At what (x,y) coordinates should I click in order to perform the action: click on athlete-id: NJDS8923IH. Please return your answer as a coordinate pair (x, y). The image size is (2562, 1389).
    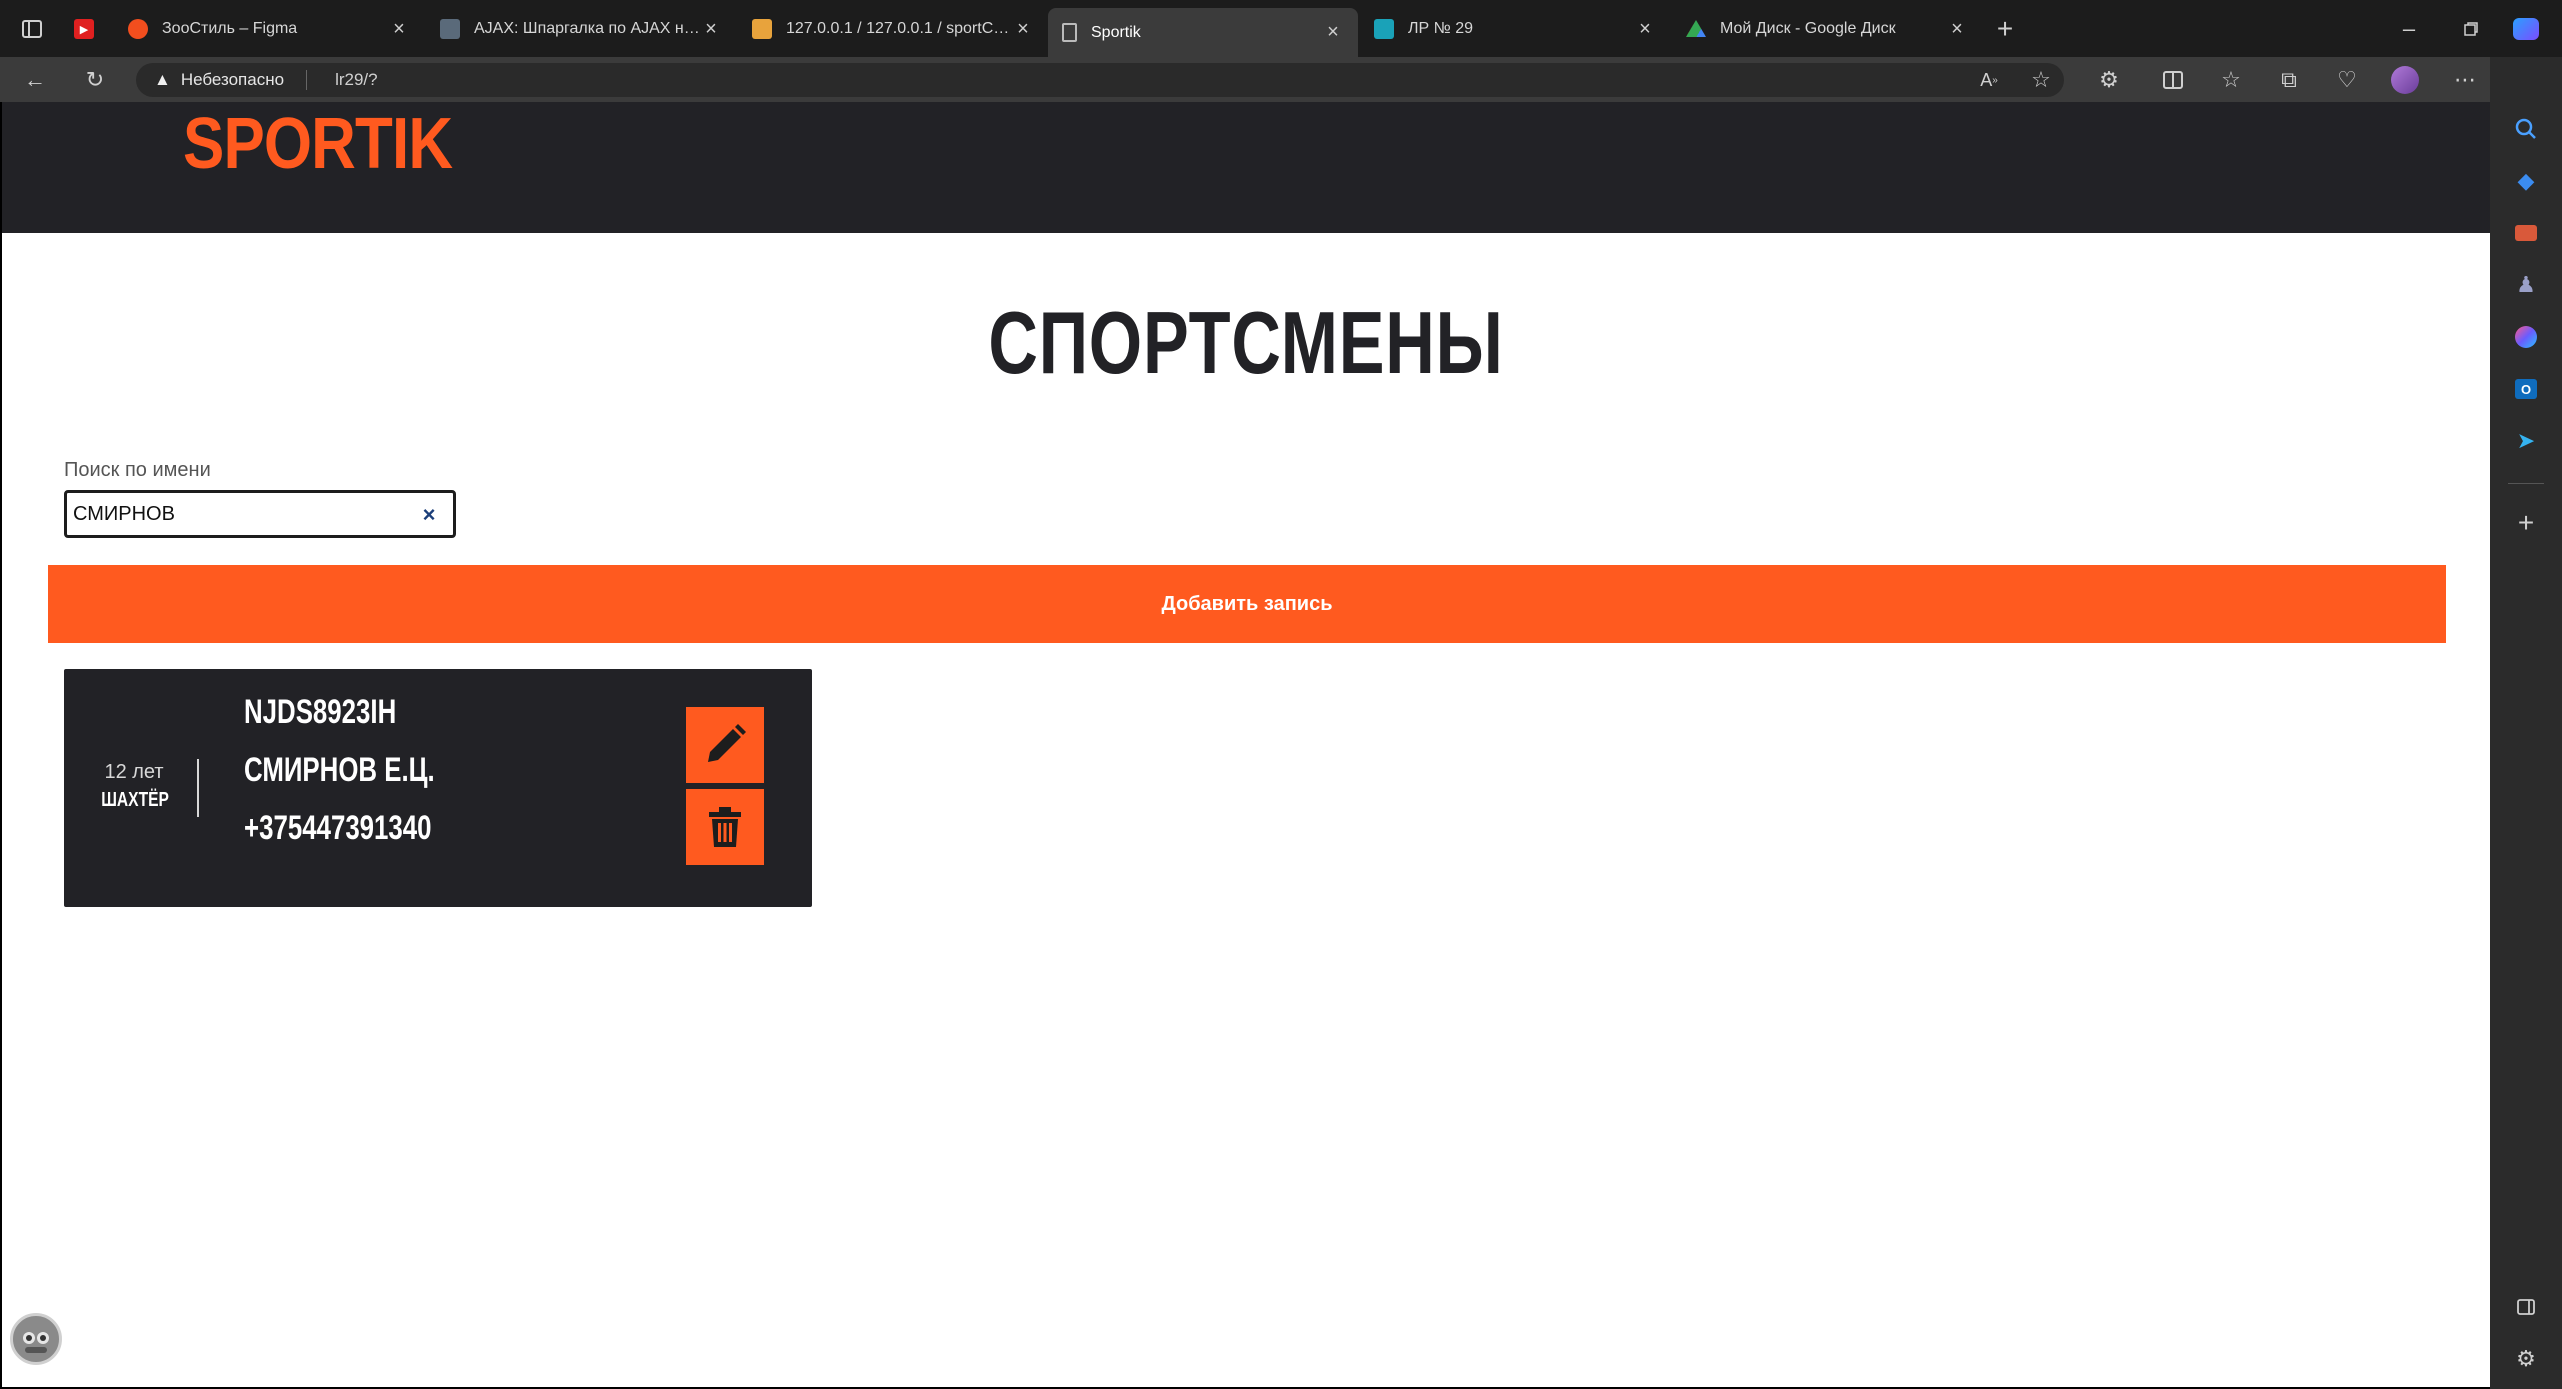
    Looking at the image, I should click on (320, 712).